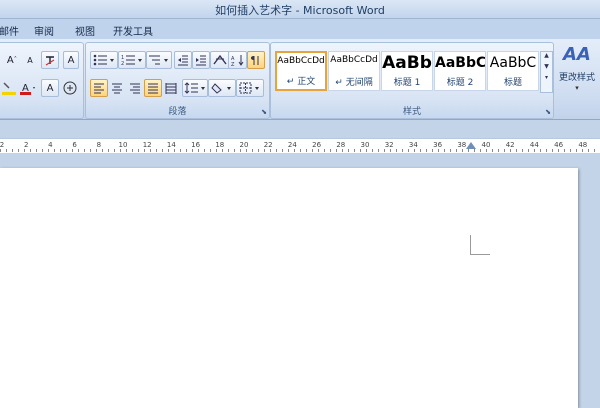  Describe the element at coordinates (153, 88) in the screenshot. I see `justify-icon` at that location.